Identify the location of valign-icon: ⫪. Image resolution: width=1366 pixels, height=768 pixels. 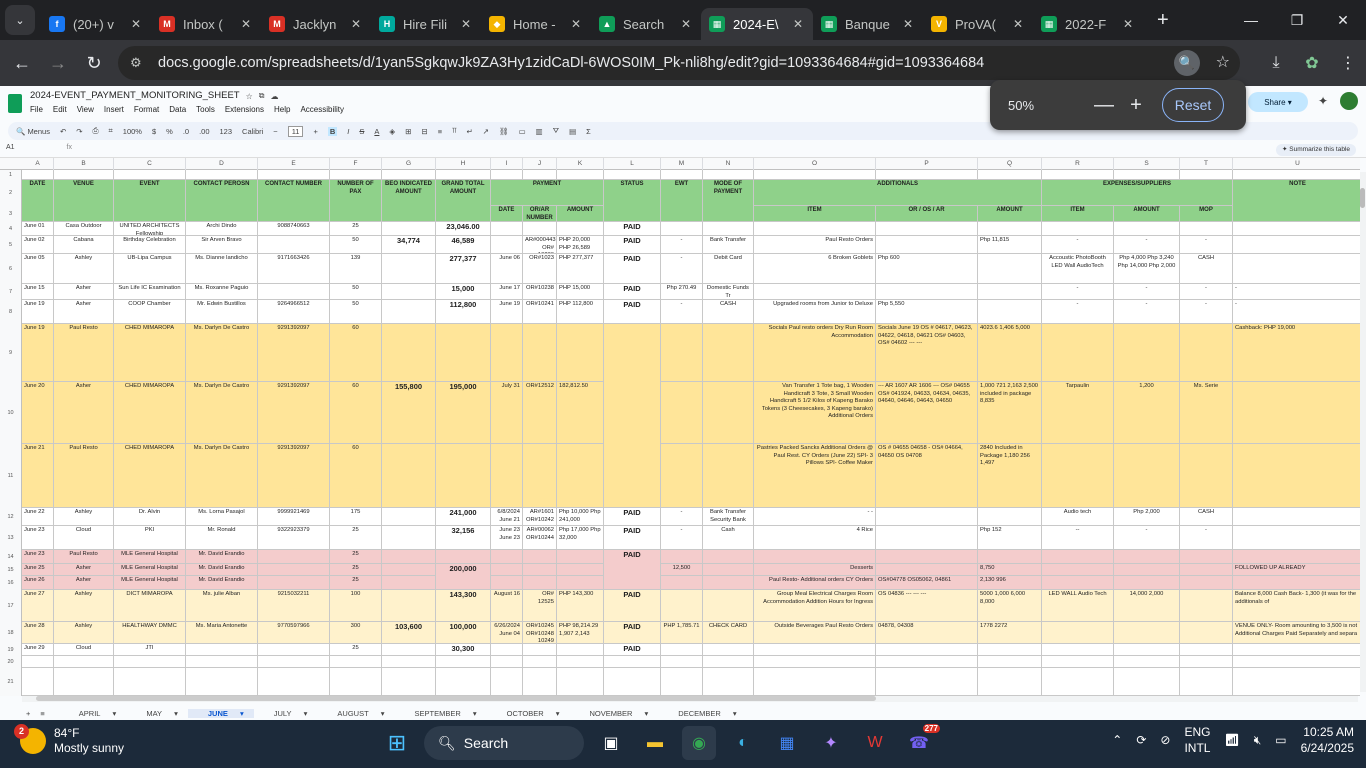
(454, 131).